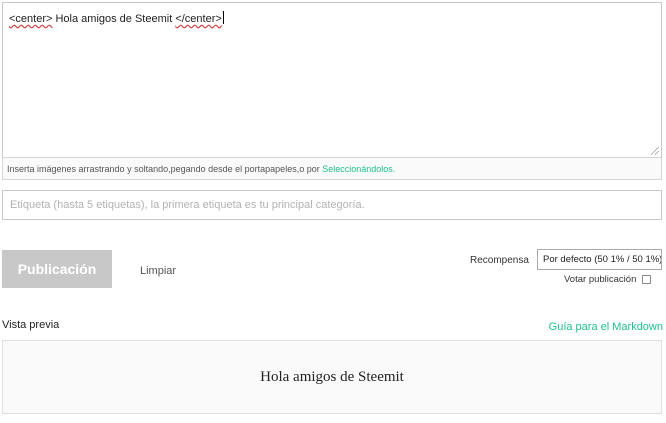 The height and width of the screenshot is (423, 666). What do you see at coordinates (198, 19) in the screenshot?
I see `editor-close-tag: </center>` at bounding box center [198, 19].